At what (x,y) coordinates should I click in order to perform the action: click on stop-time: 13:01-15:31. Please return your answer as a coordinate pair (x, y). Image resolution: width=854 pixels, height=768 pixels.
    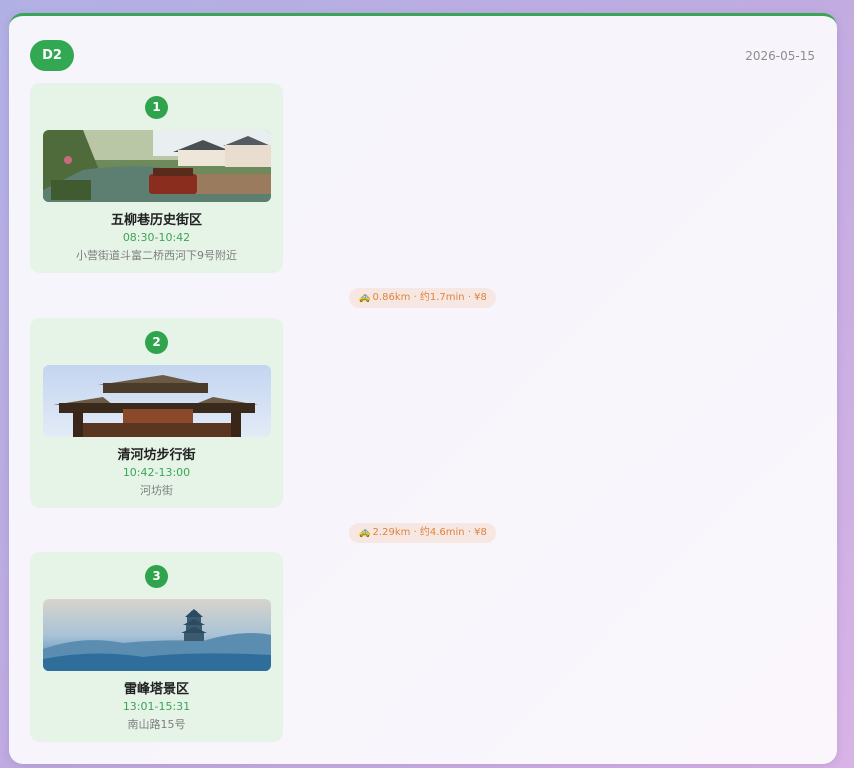
    Looking at the image, I should click on (156, 706).